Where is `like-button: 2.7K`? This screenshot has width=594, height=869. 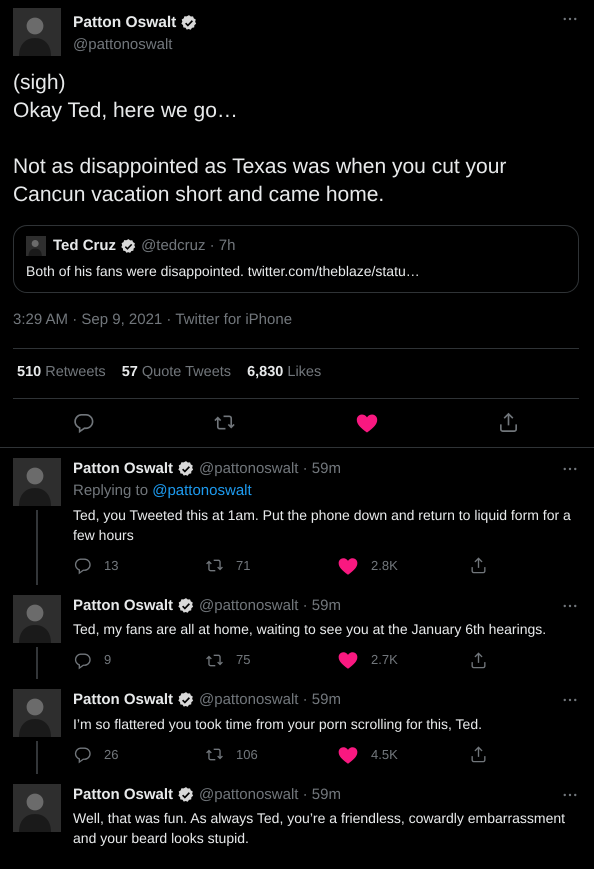 like-button: 2.7K is located at coordinates (403, 660).